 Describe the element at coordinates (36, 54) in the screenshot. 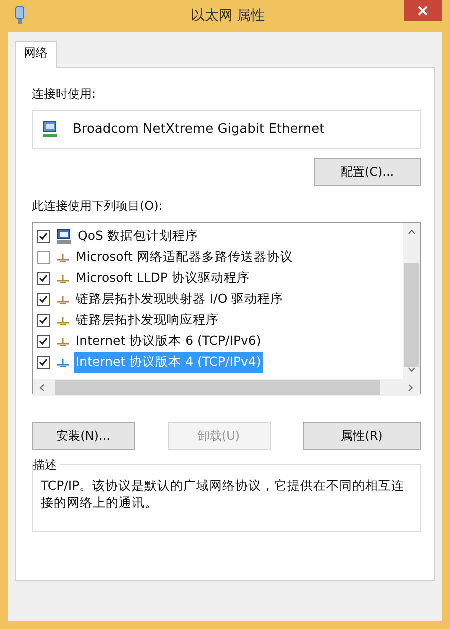

I see `tab: 网络` at that location.